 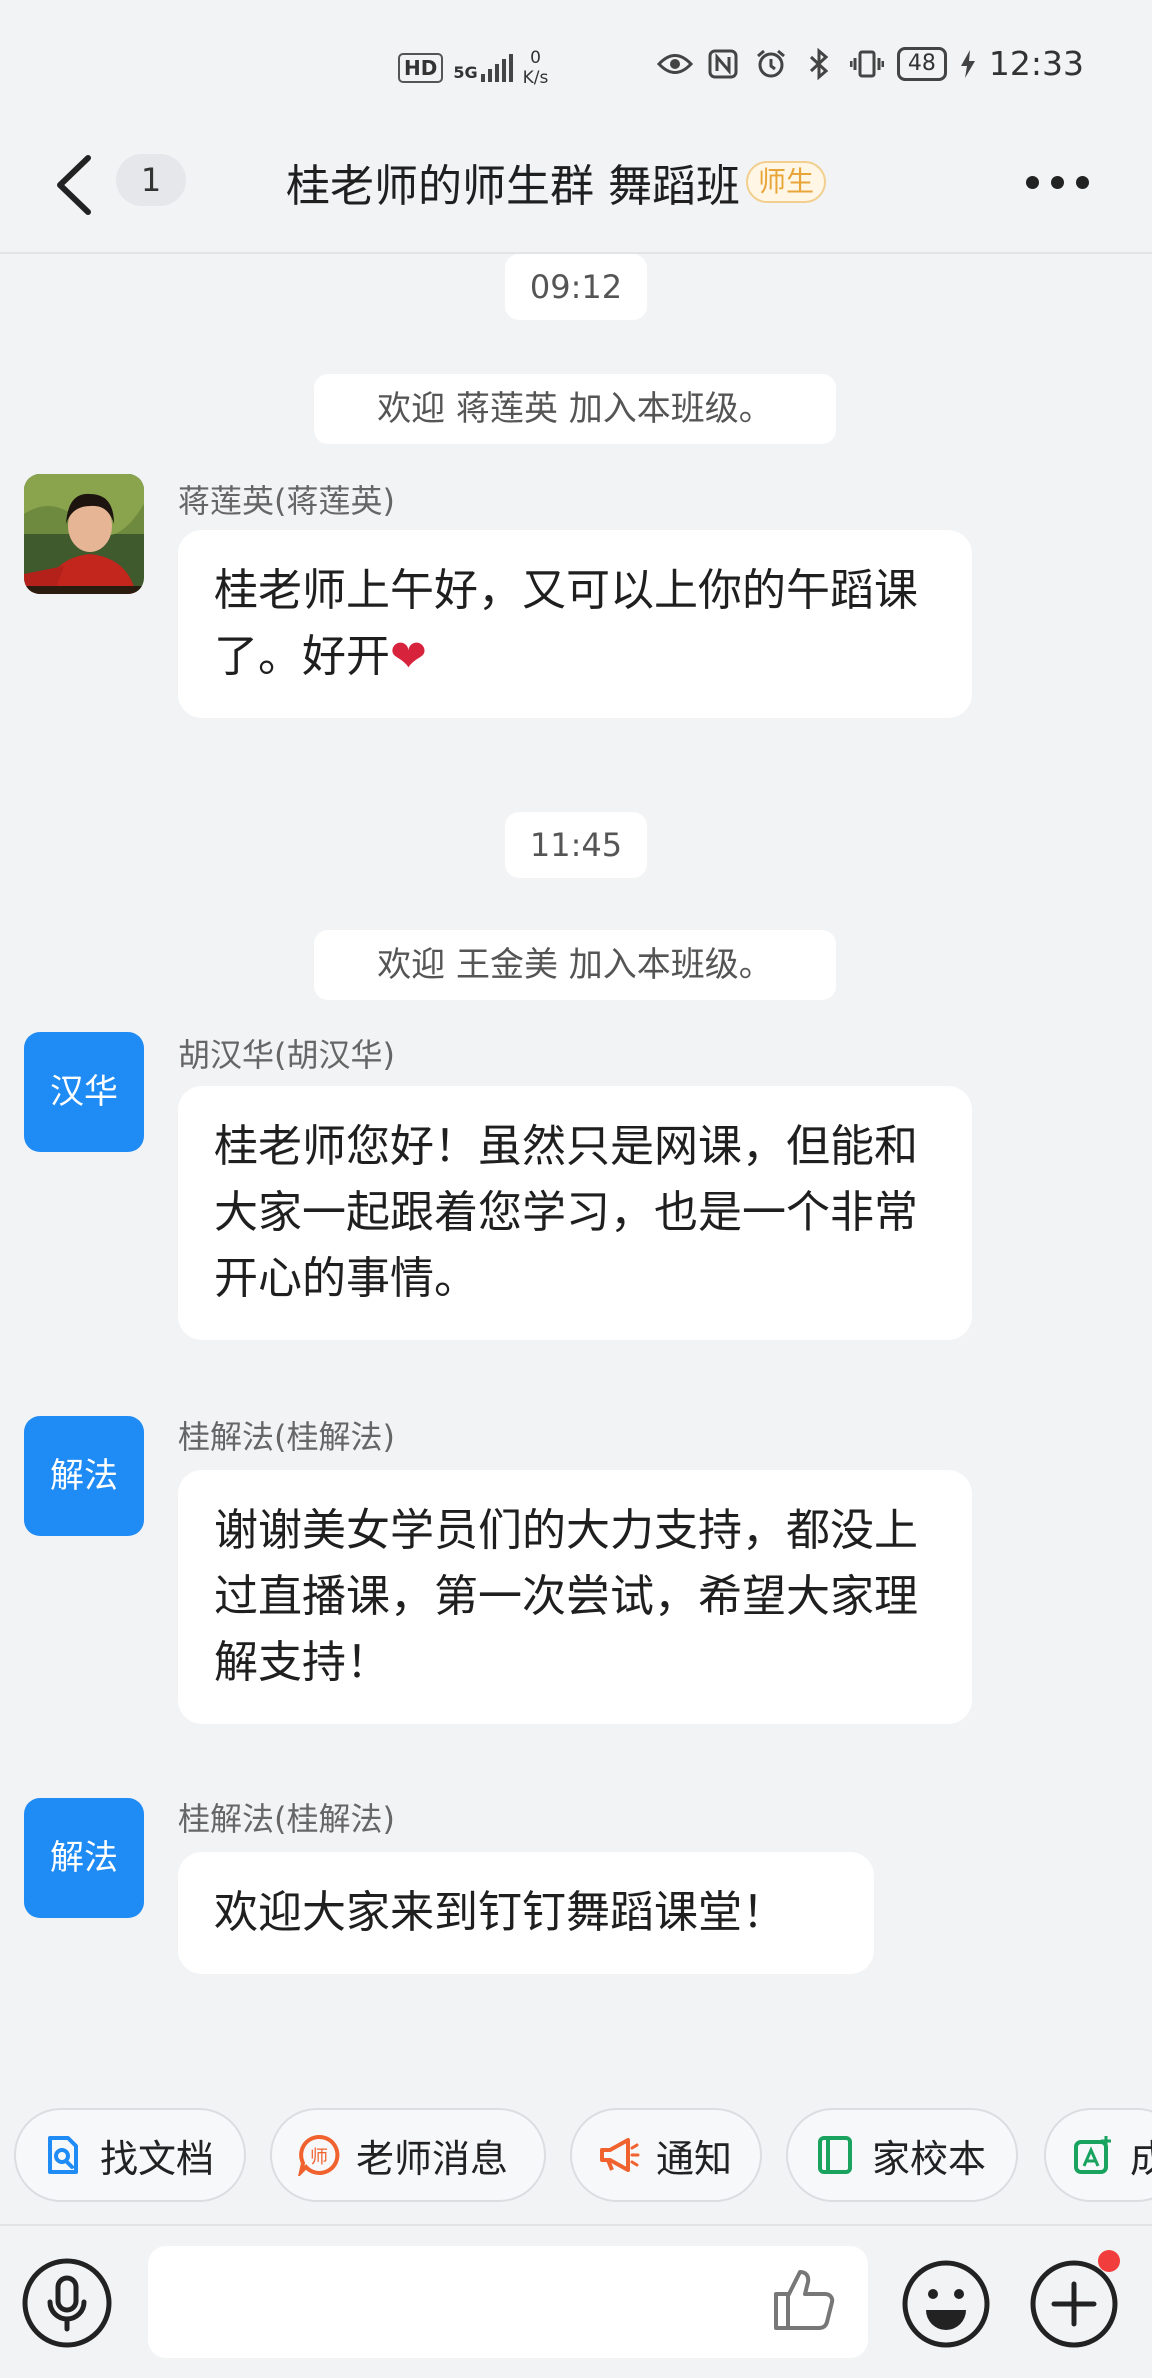 What do you see at coordinates (1141, 2158) in the screenshot?
I see `chip-label: 成` at bounding box center [1141, 2158].